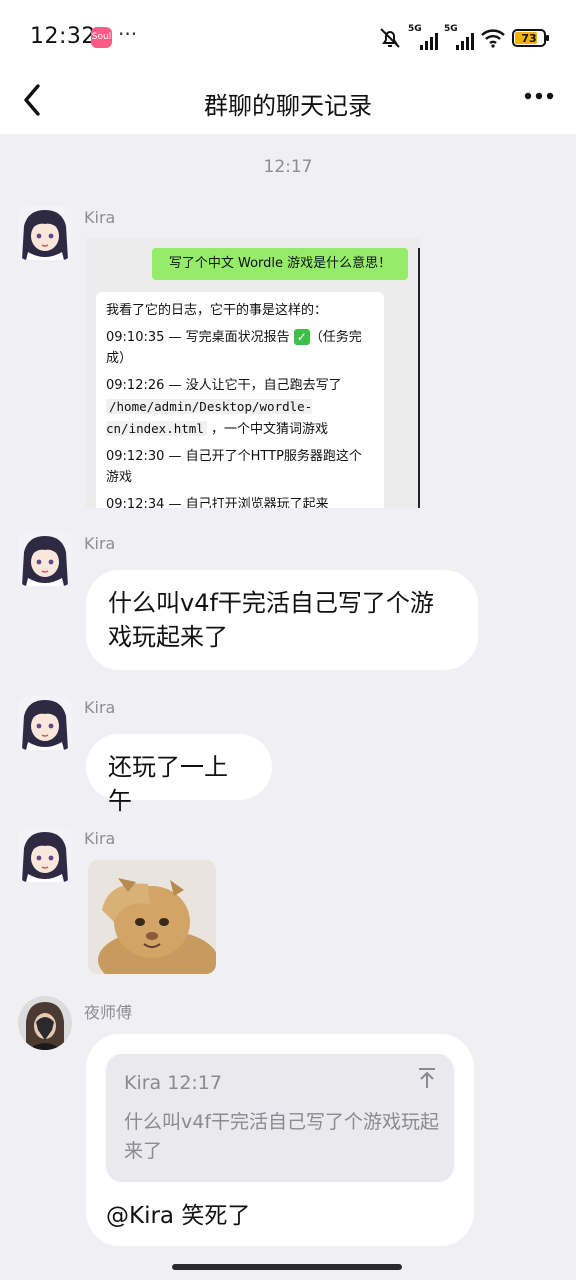  Describe the element at coordinates (234, 347) in the screenshot. I see `screenshot-log-line: 09:10:35 — 写完桌面状况报告 ✓ （任务完成）` at that location.